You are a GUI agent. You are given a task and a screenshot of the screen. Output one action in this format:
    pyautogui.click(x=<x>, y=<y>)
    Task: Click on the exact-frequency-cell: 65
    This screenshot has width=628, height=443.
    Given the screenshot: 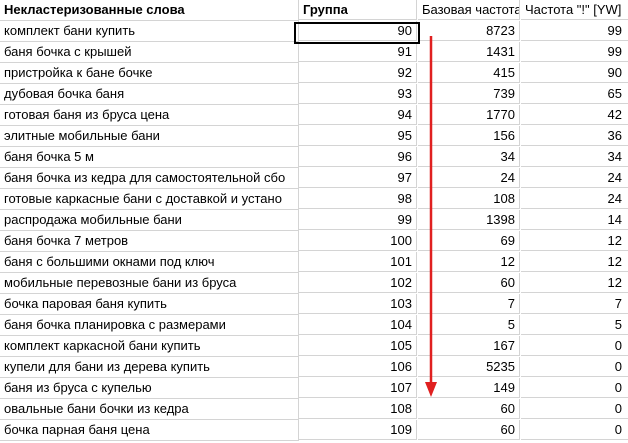 What is the action you would take?
    pyautogui.click(x=574, y=94)
    